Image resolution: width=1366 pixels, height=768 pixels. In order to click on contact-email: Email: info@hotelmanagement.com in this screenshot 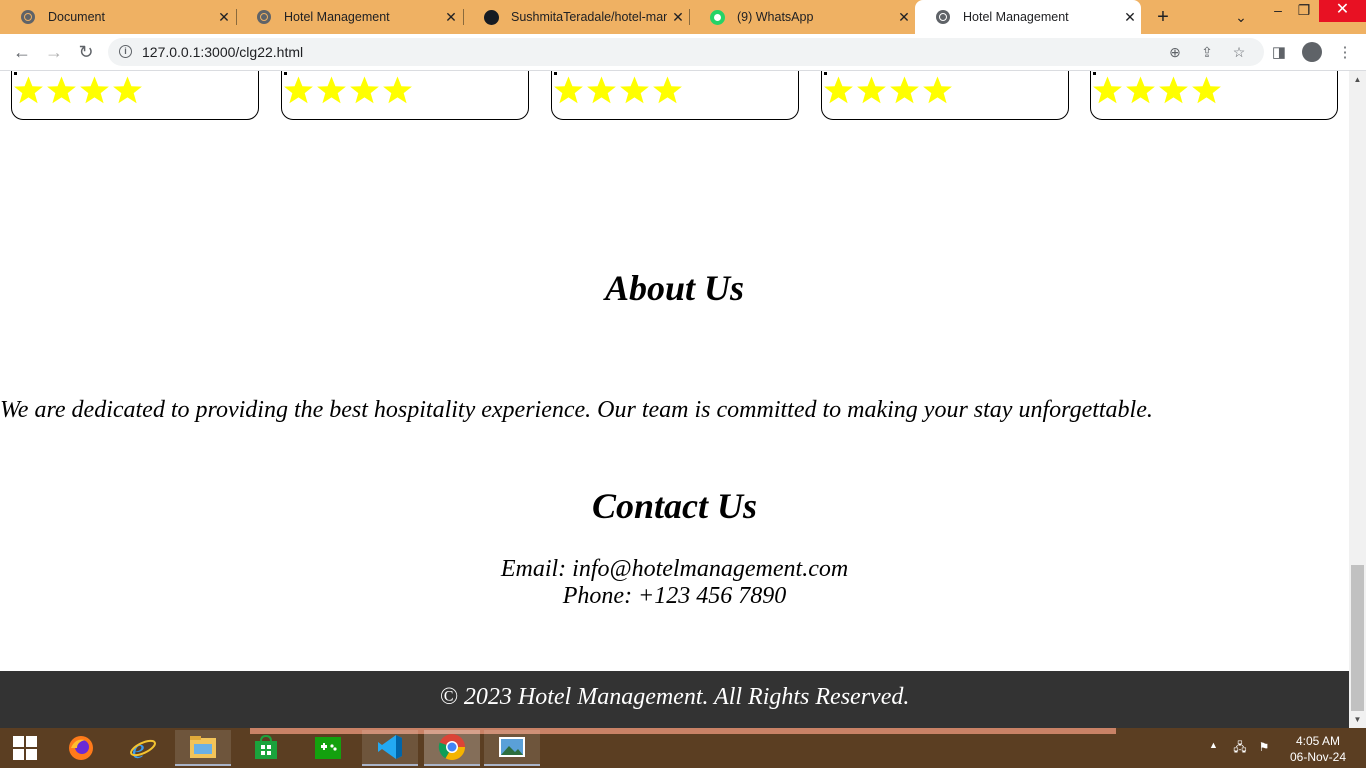, I will do `click(674, 569)`.